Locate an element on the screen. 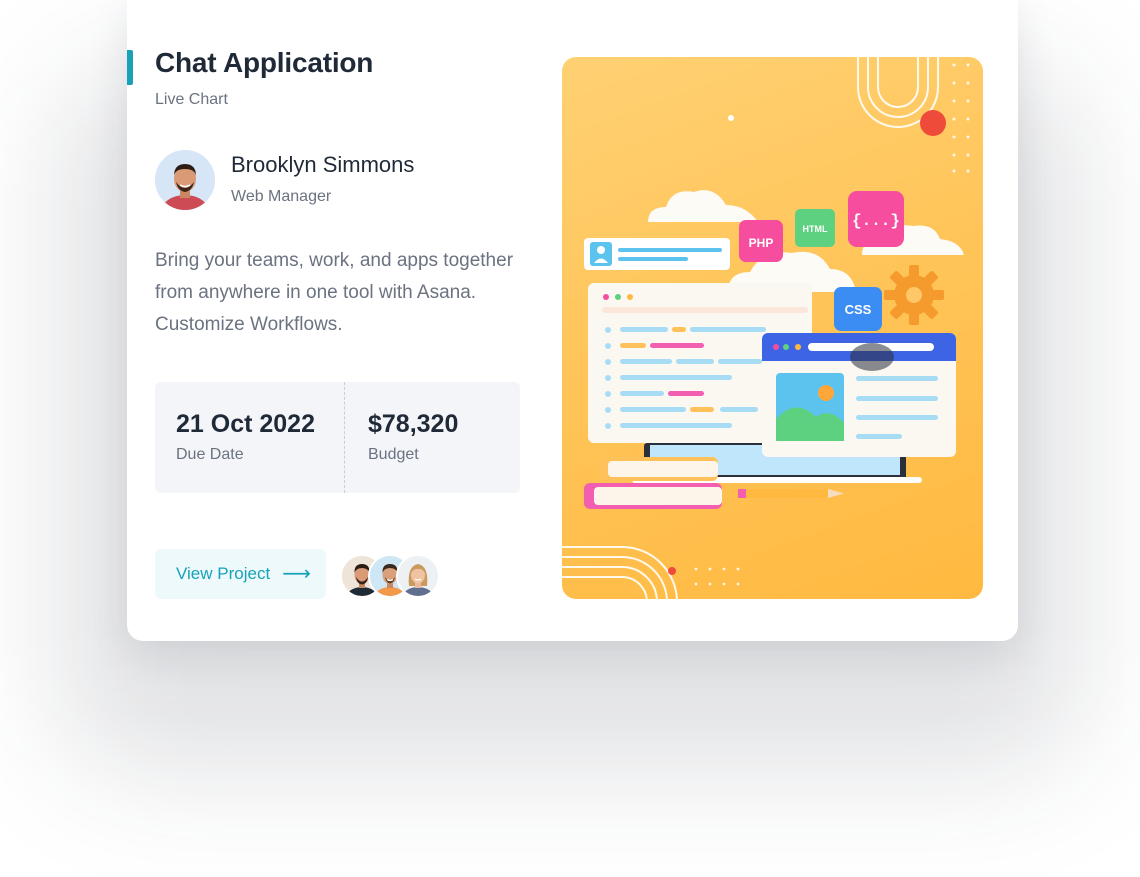  project-subtitle: Live Chart is located at coordinates (191, 99).